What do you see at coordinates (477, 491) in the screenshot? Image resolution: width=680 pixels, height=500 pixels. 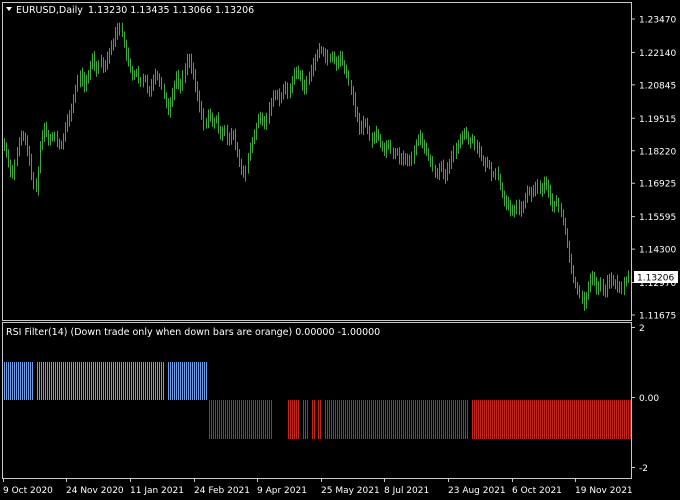 I see `date-label: 23 Aug 2021` at bounding box center [477, 491].